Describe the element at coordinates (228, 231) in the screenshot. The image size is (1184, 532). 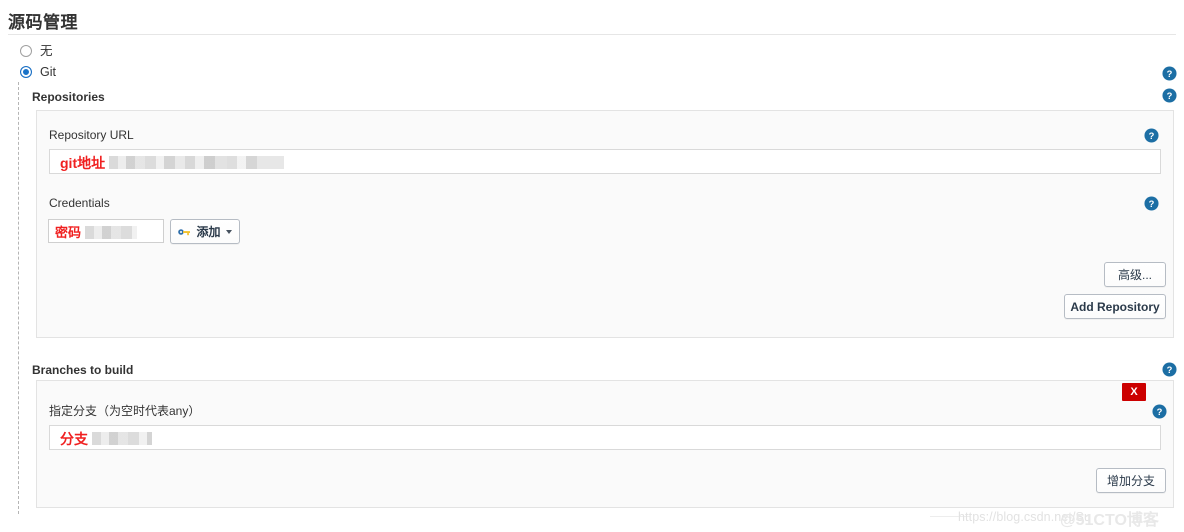
I see `chevron-down-icon` at that location.